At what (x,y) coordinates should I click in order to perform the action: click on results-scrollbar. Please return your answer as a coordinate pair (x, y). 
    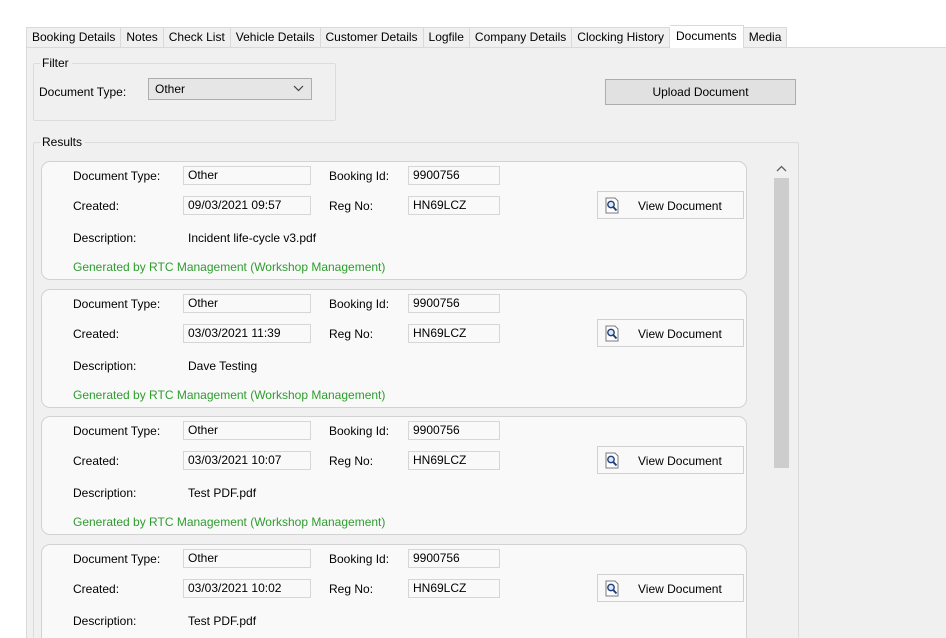
    Looking at the image, I should click on (781, 399).